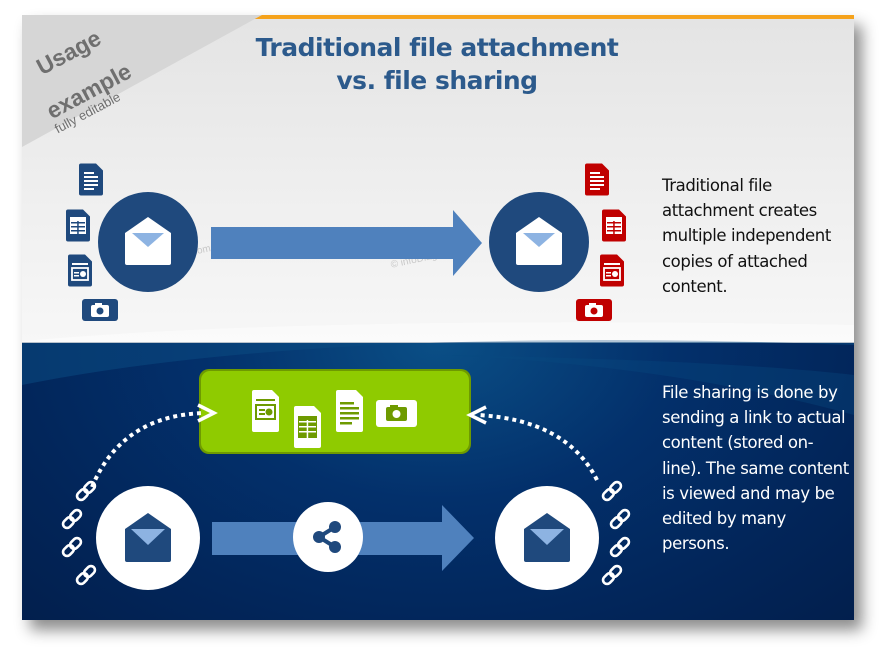  What do you see at coordinates (307, 427) in the screenshot?
I see `shared-spreadsheet-icon` at bounding box center [307, 427].